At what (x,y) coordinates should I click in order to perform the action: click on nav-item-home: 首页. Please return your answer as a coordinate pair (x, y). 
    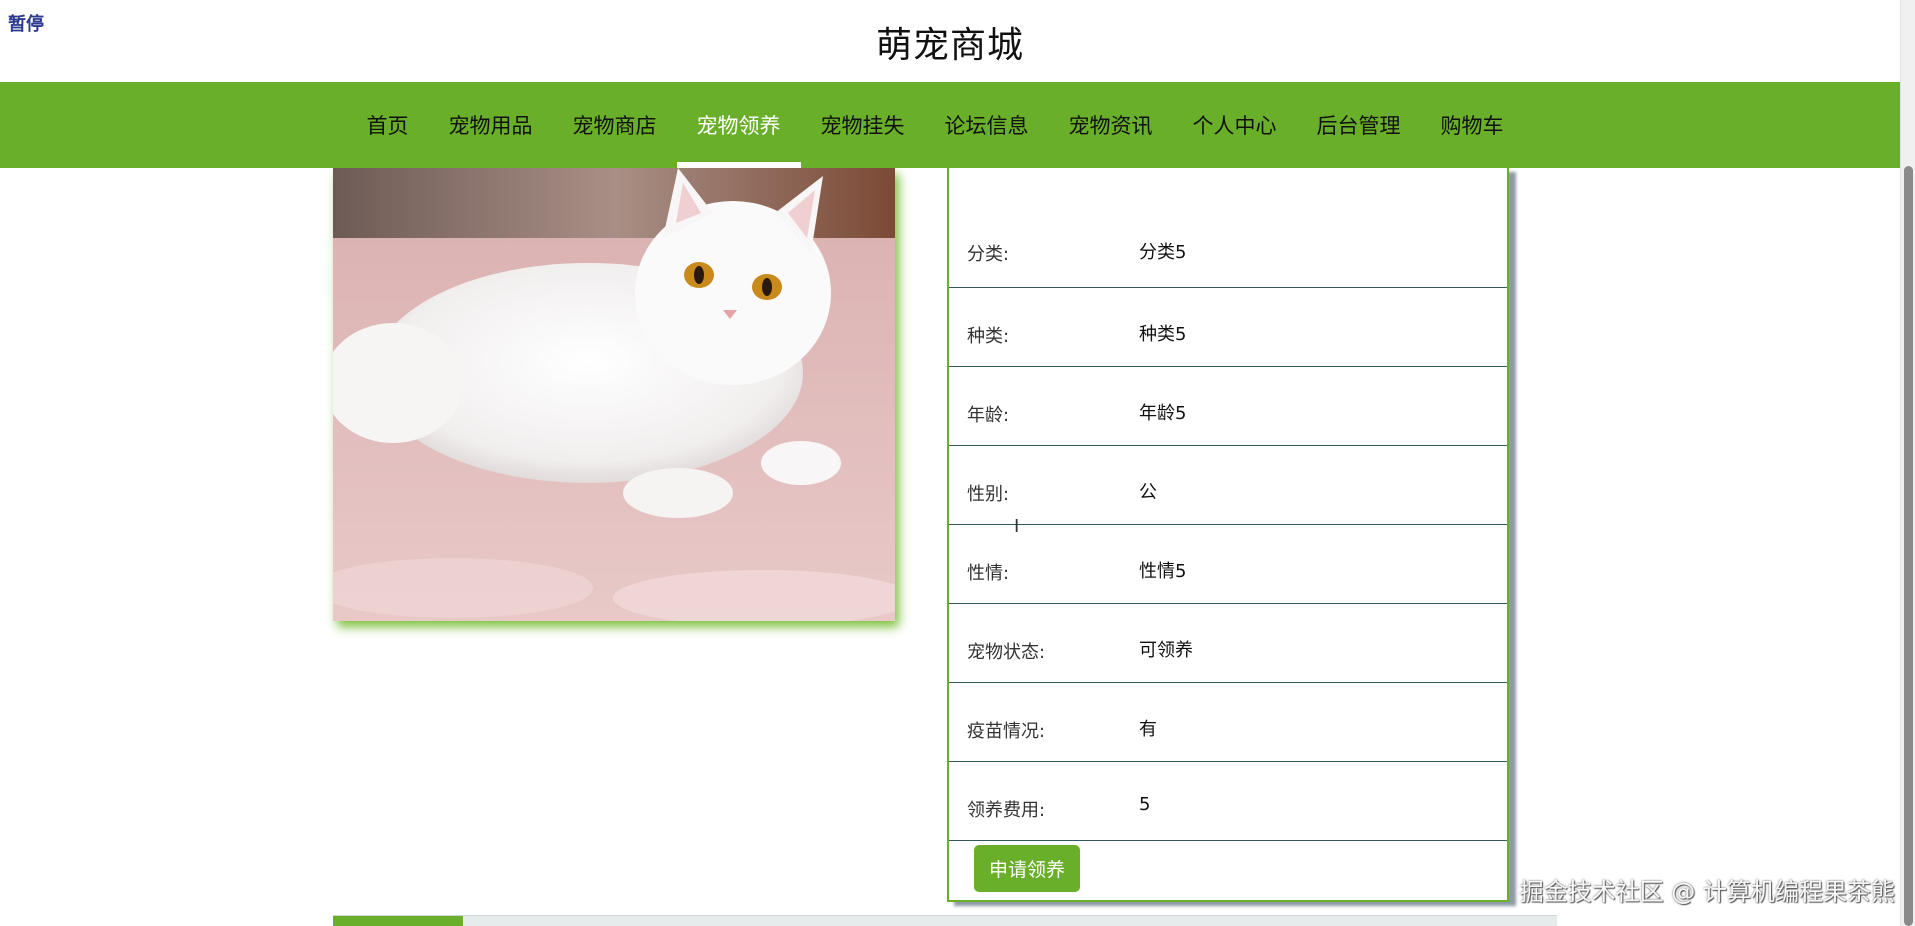
    Looking at the image, I should click on (388, 125).